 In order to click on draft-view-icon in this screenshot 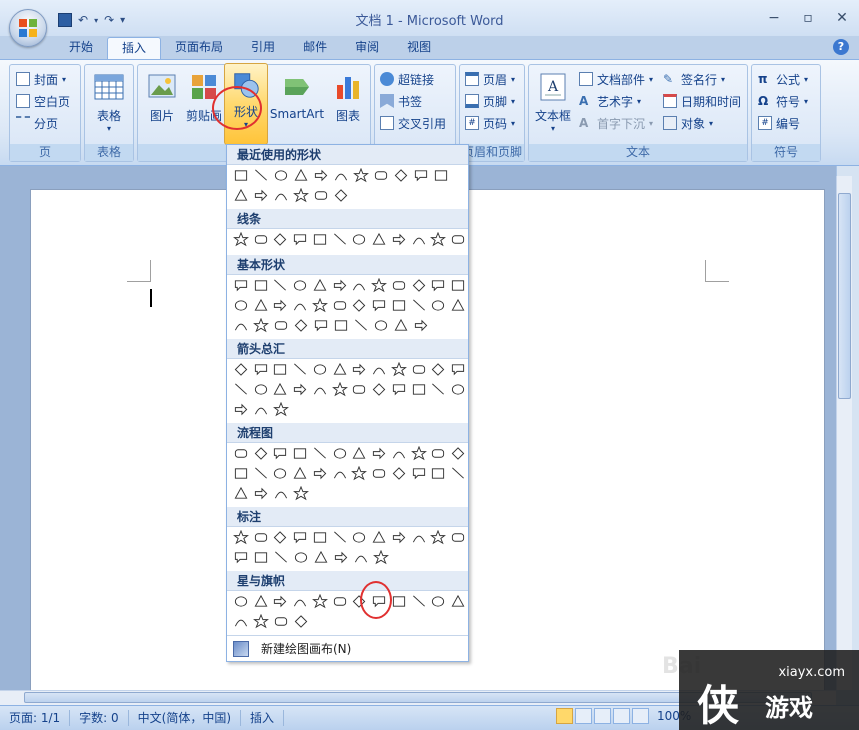, I will do `click(640, 716)`.